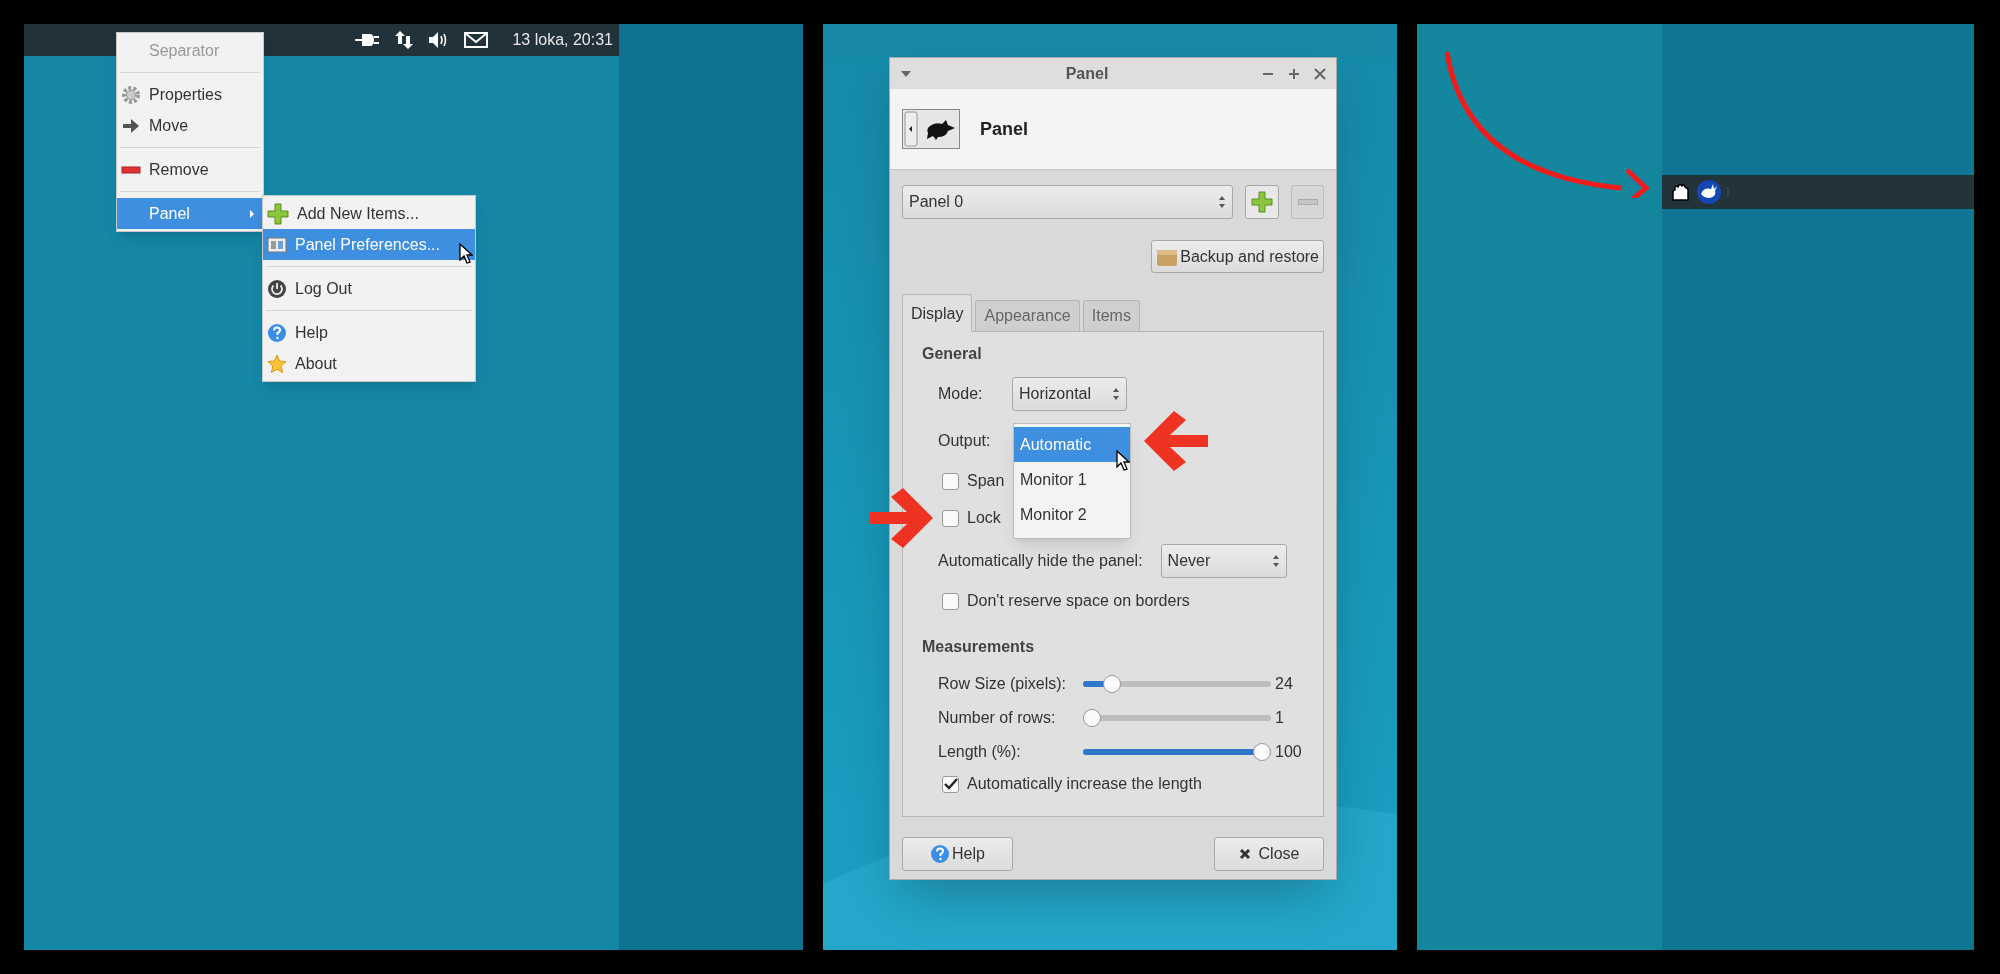 This screenshot has height=974, width=2000. Describe the element at coordinates (1111, 315) in the screenshot. I see `tab: Items` at that location.